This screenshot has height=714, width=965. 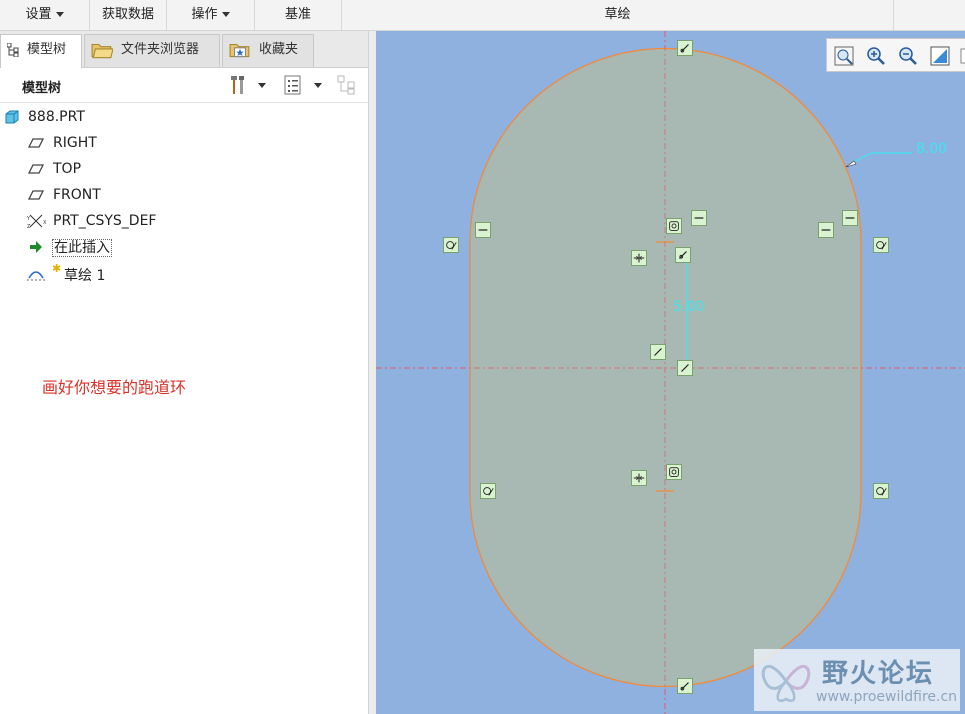 I want to click on csys-icon: YZ X, so click(x=37, y=221).